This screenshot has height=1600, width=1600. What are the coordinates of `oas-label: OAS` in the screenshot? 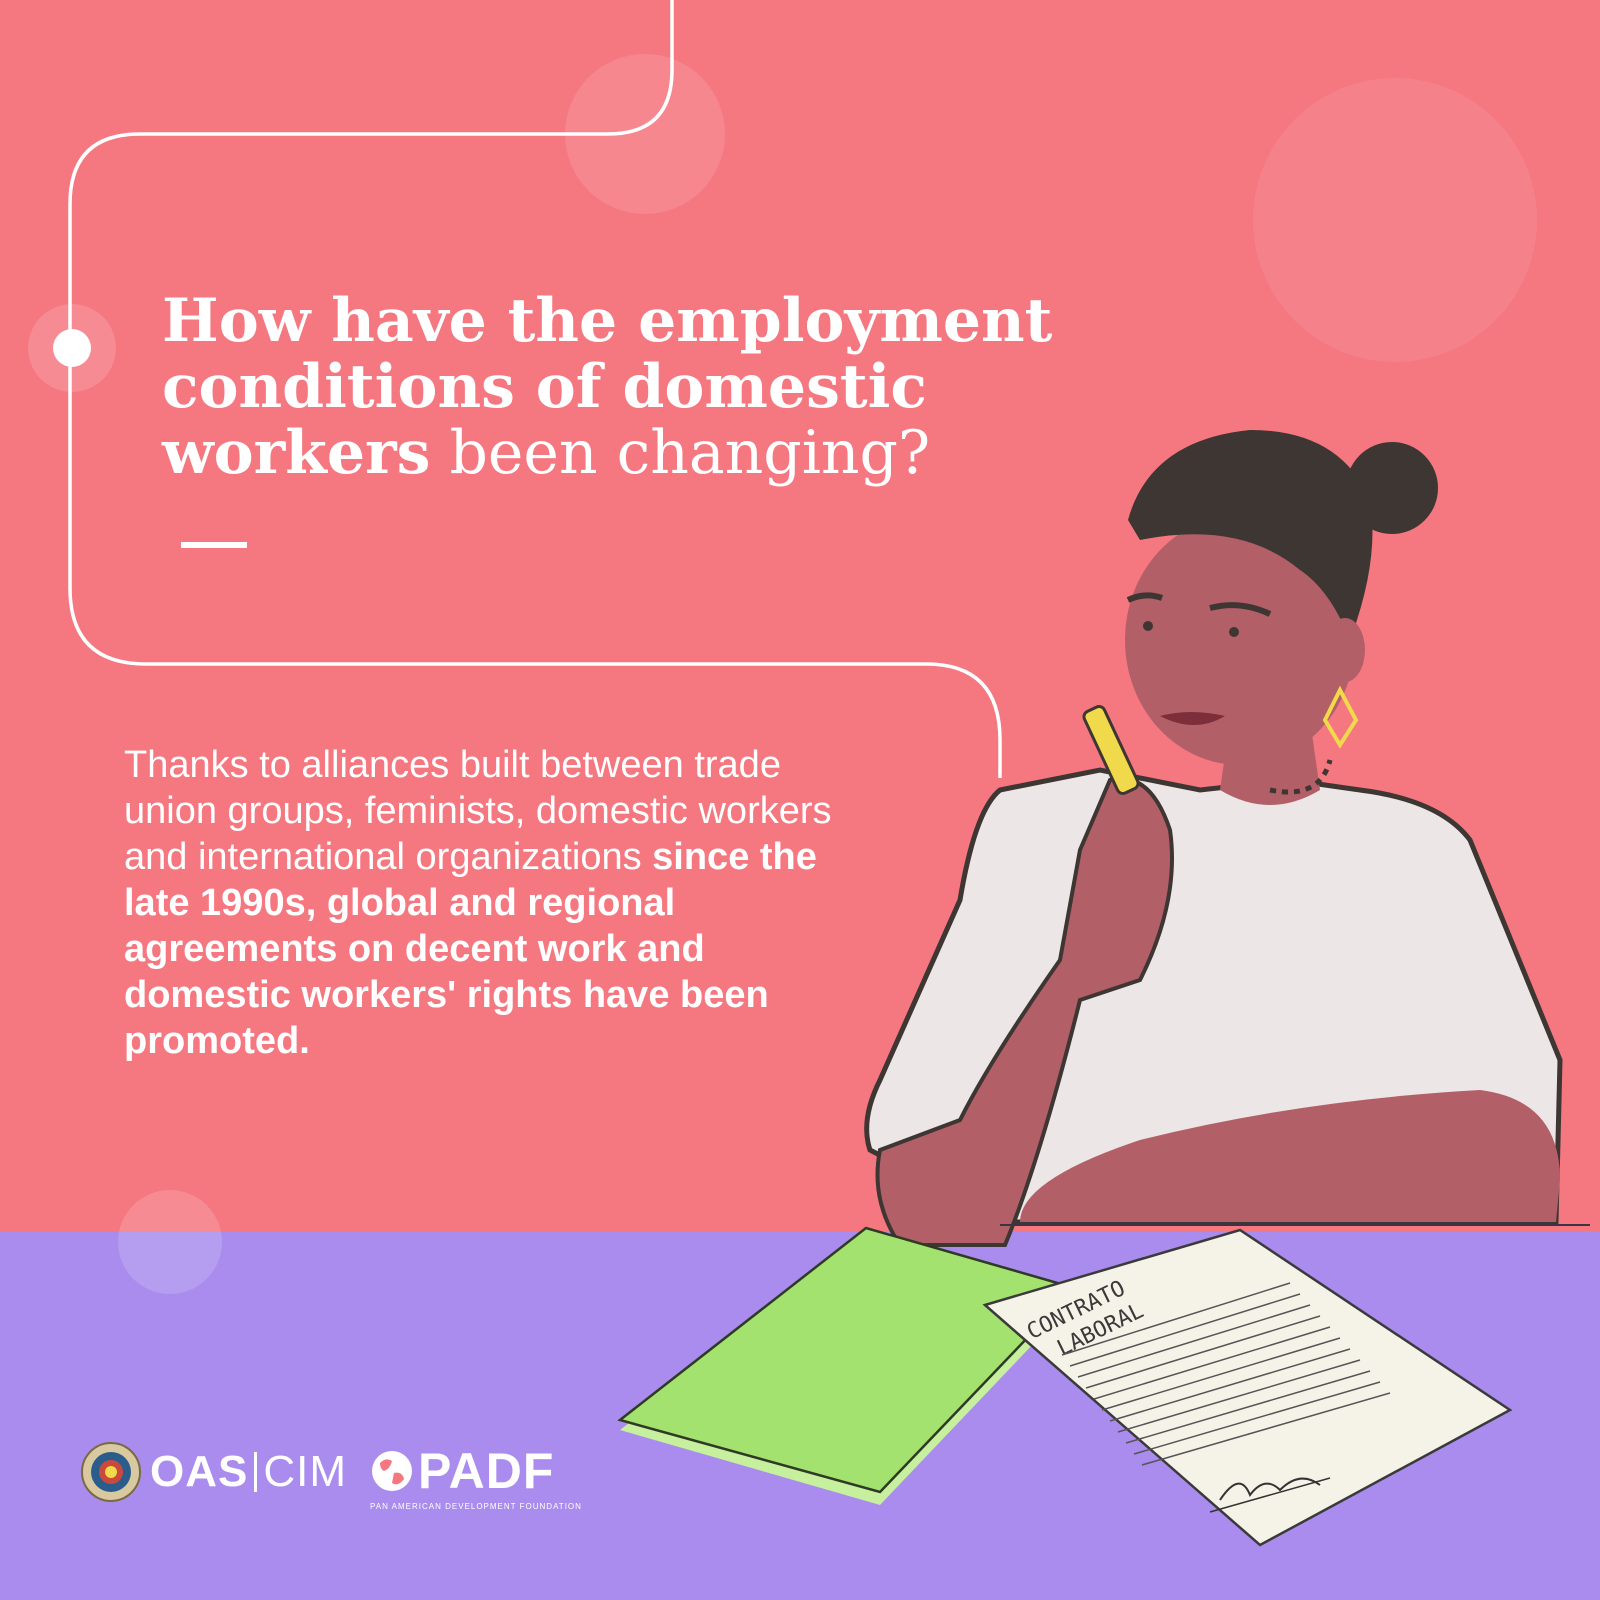 It's located at (199, 1471).